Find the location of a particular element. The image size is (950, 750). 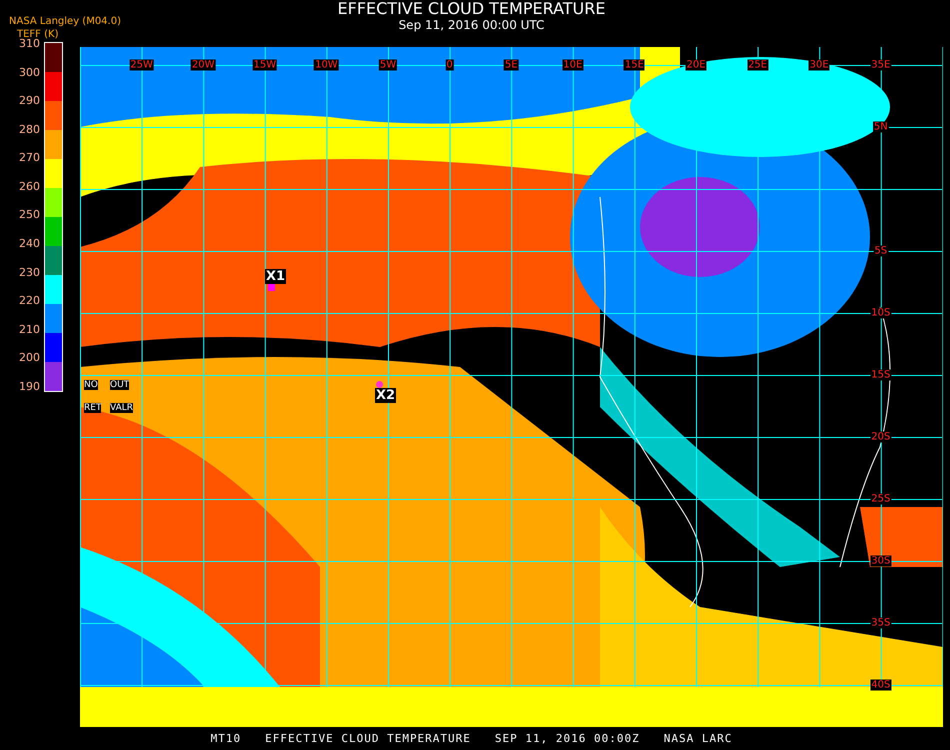

marker-label: X1 is located at coordinates (275, 276).